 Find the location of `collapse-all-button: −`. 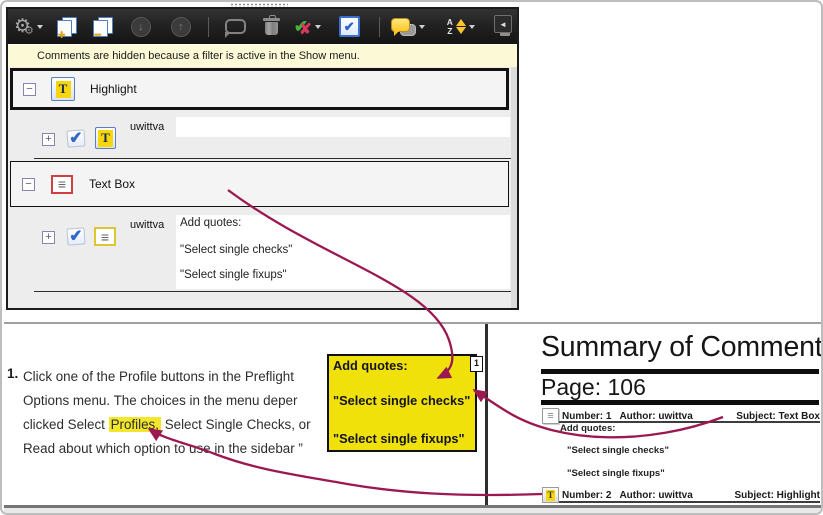

collapse-all-button: − is located at coordinates (102, 27).